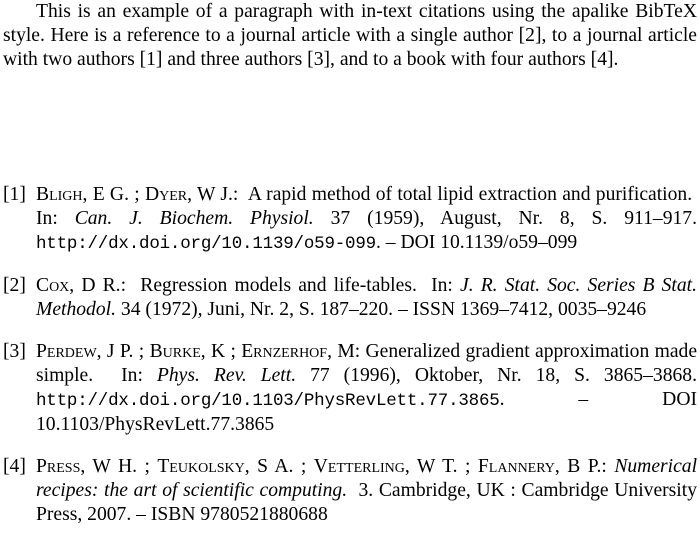 This screenshot has height=549, width=700. What do you see at coordinates (476, 242) in the screenshot?
I see `reference-doi: . – DOI 10.1139/o59–099` at bounding box center [476, 242].